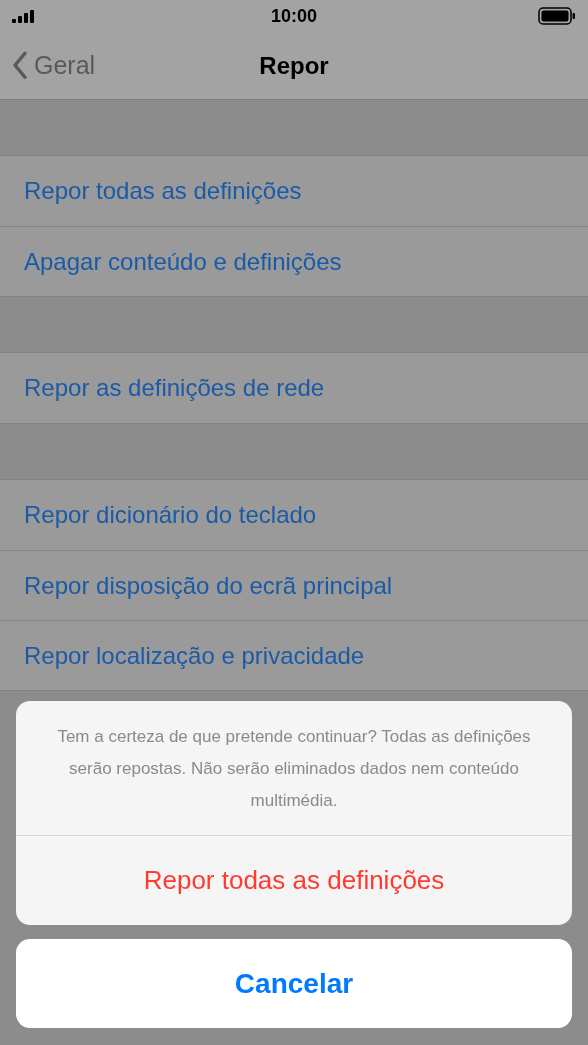  I want to click on status-time: 10:00, so click(293, 16).